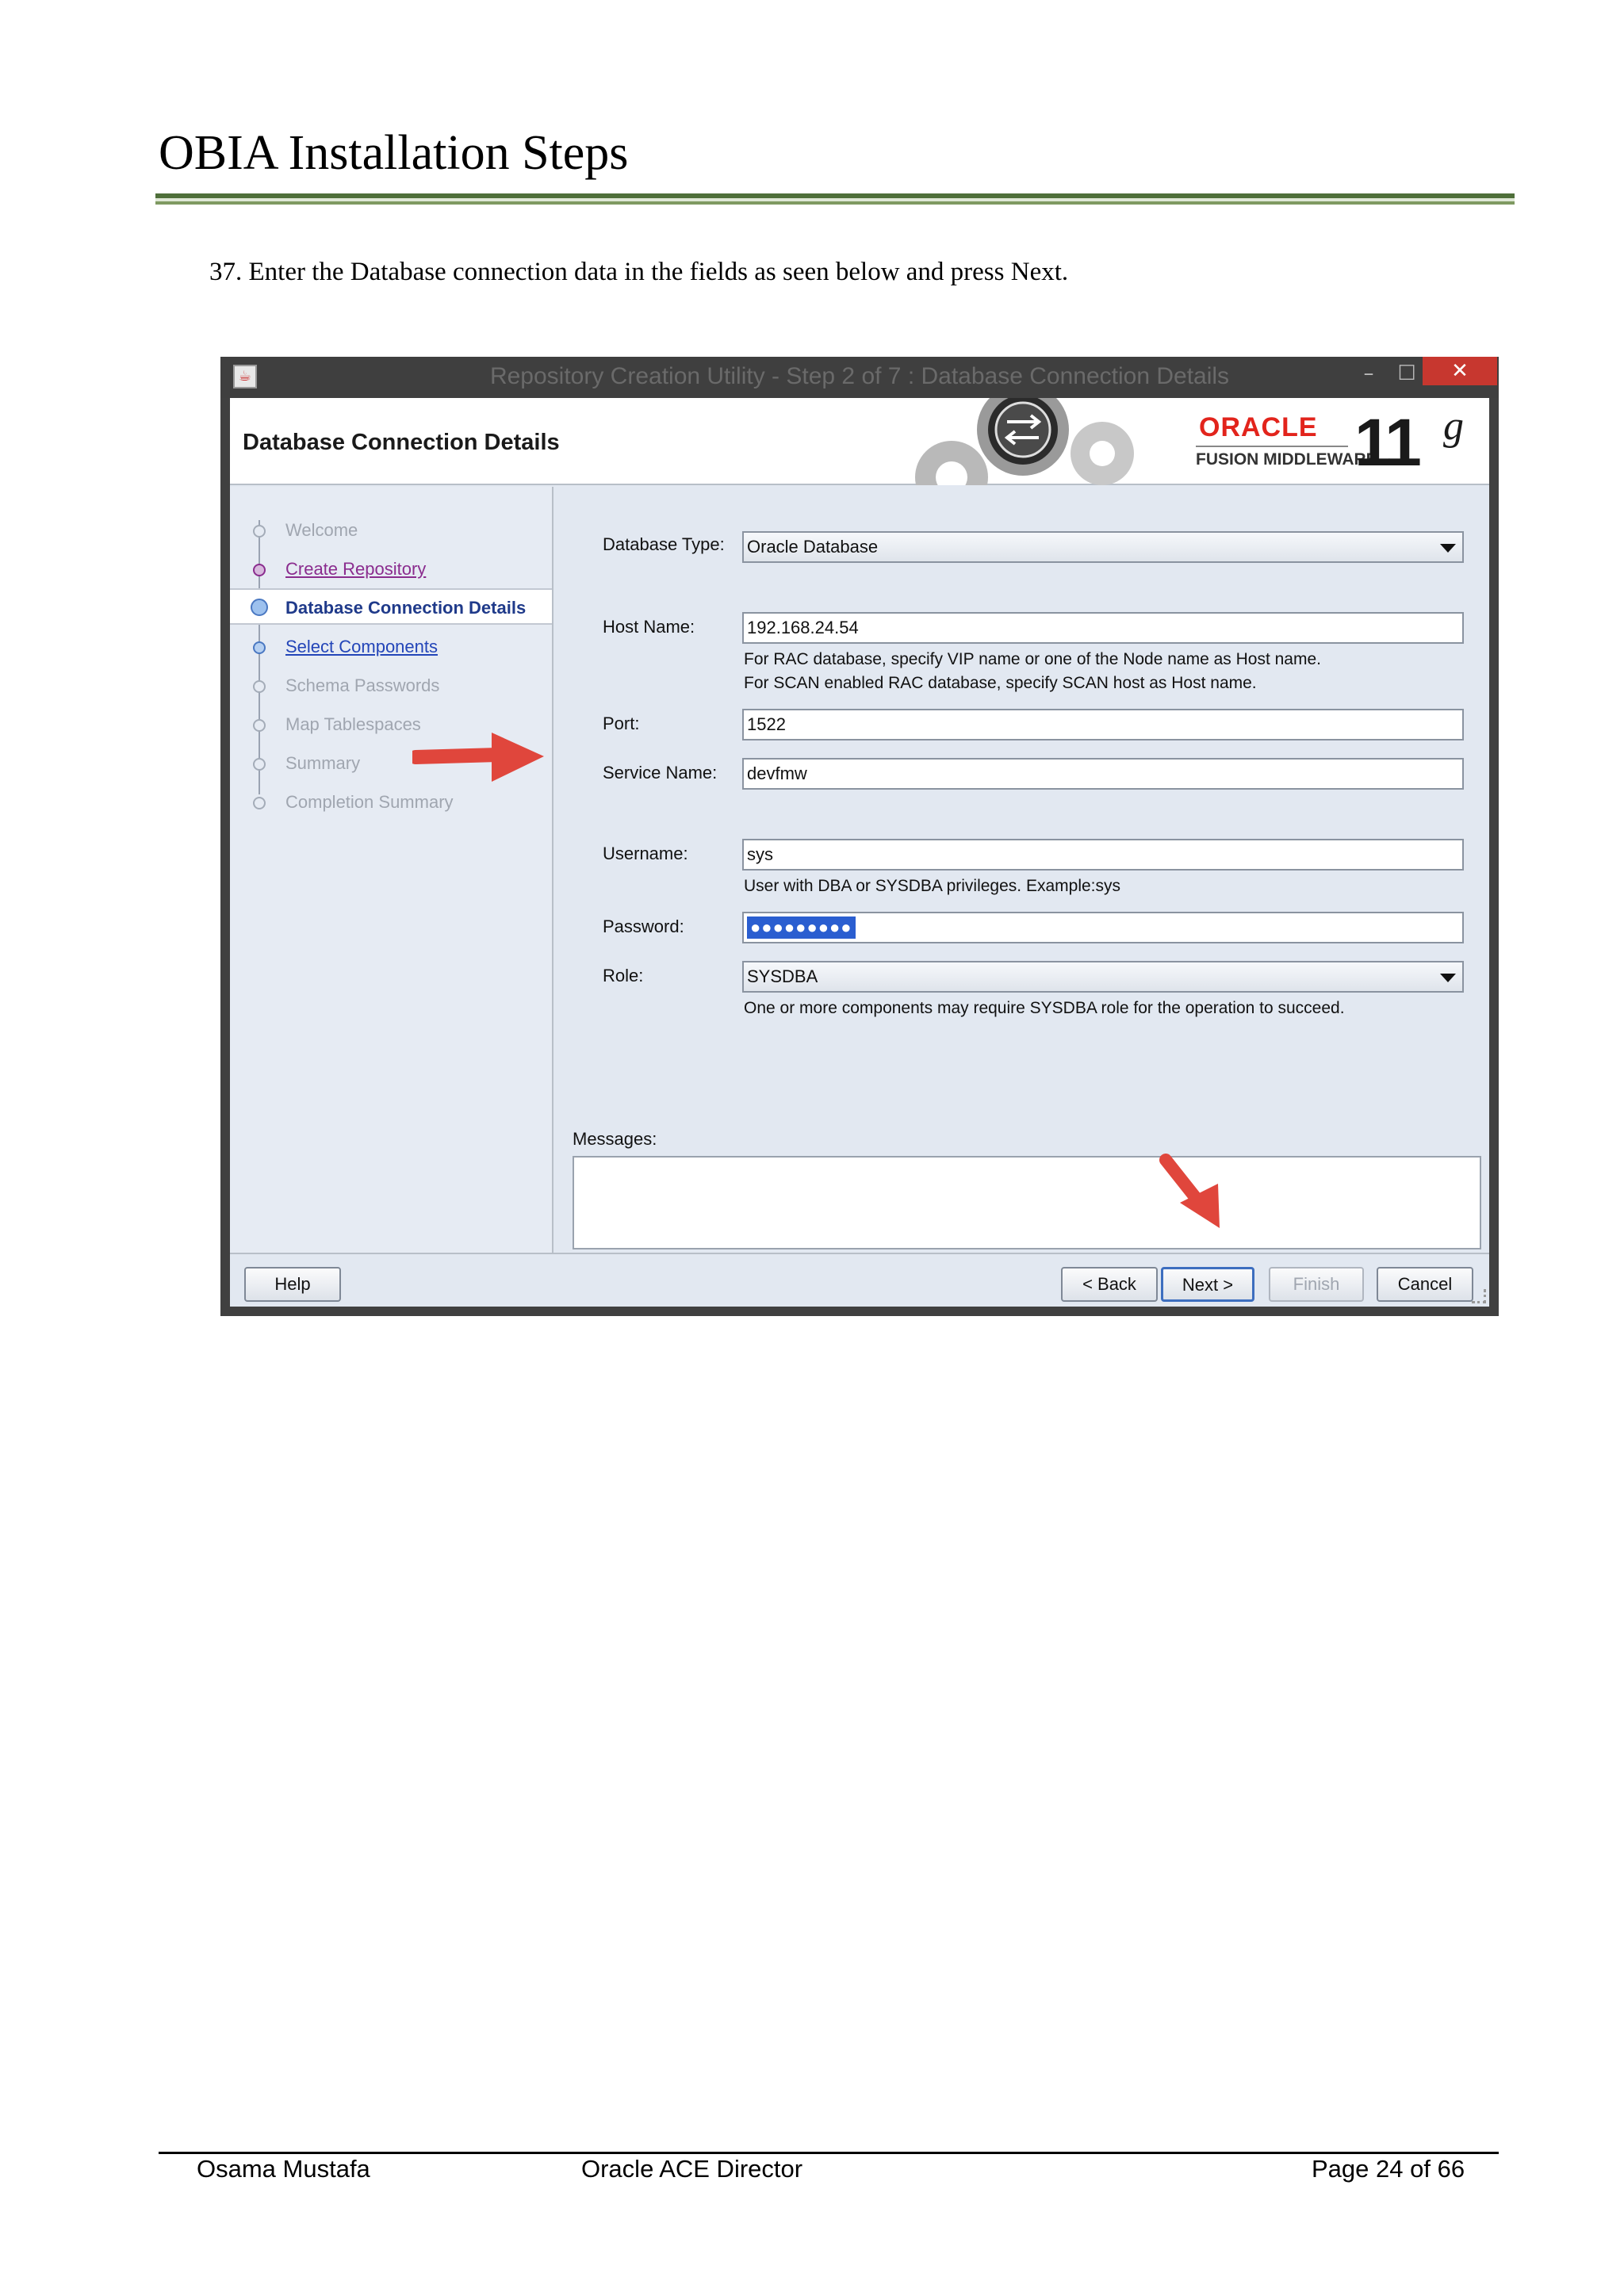 The width and height of the screenshot is (1624, 2296). I want to click on next-button: Next >, so click(1207, 1284).